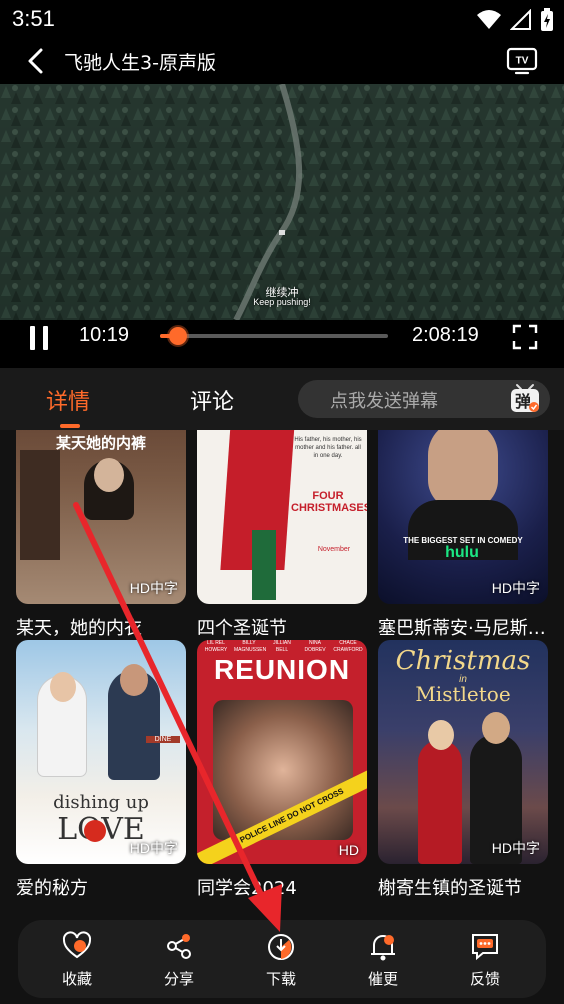 Image resolution: width=564 pixels, height=1004 pixels. What do you see at coordinates (40, 338) in the screenshot?
I see `pause-button` at bounding box center [40, 338].